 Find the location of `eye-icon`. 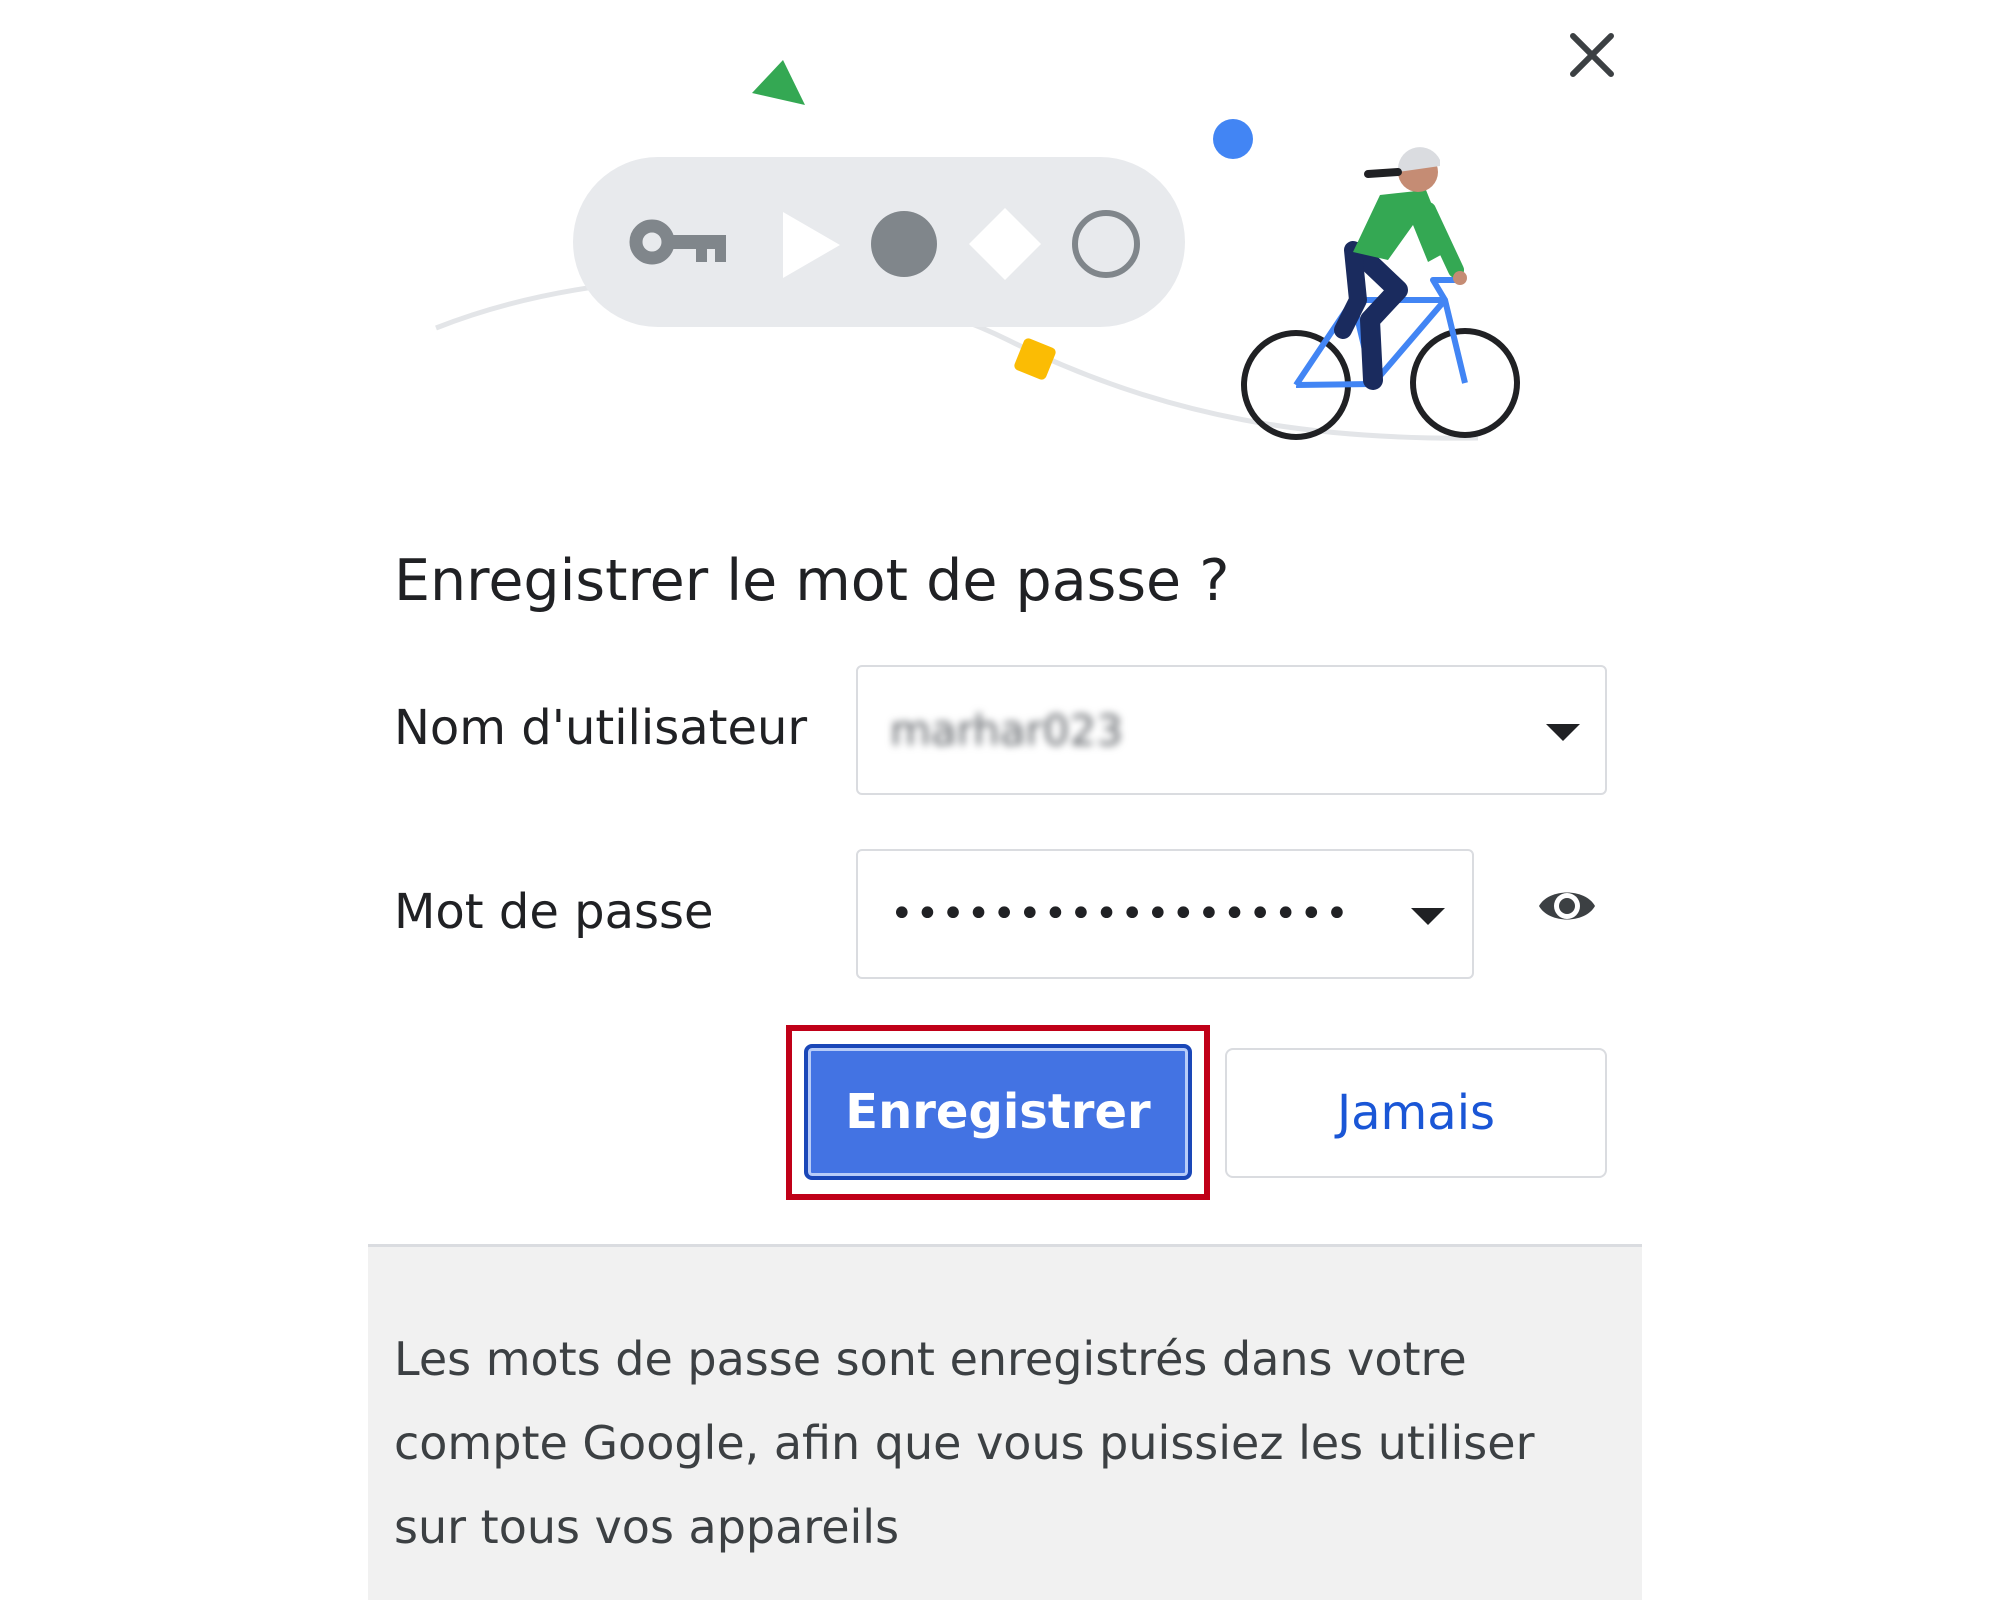

eye-icon is located at coordinates (1567, 906).